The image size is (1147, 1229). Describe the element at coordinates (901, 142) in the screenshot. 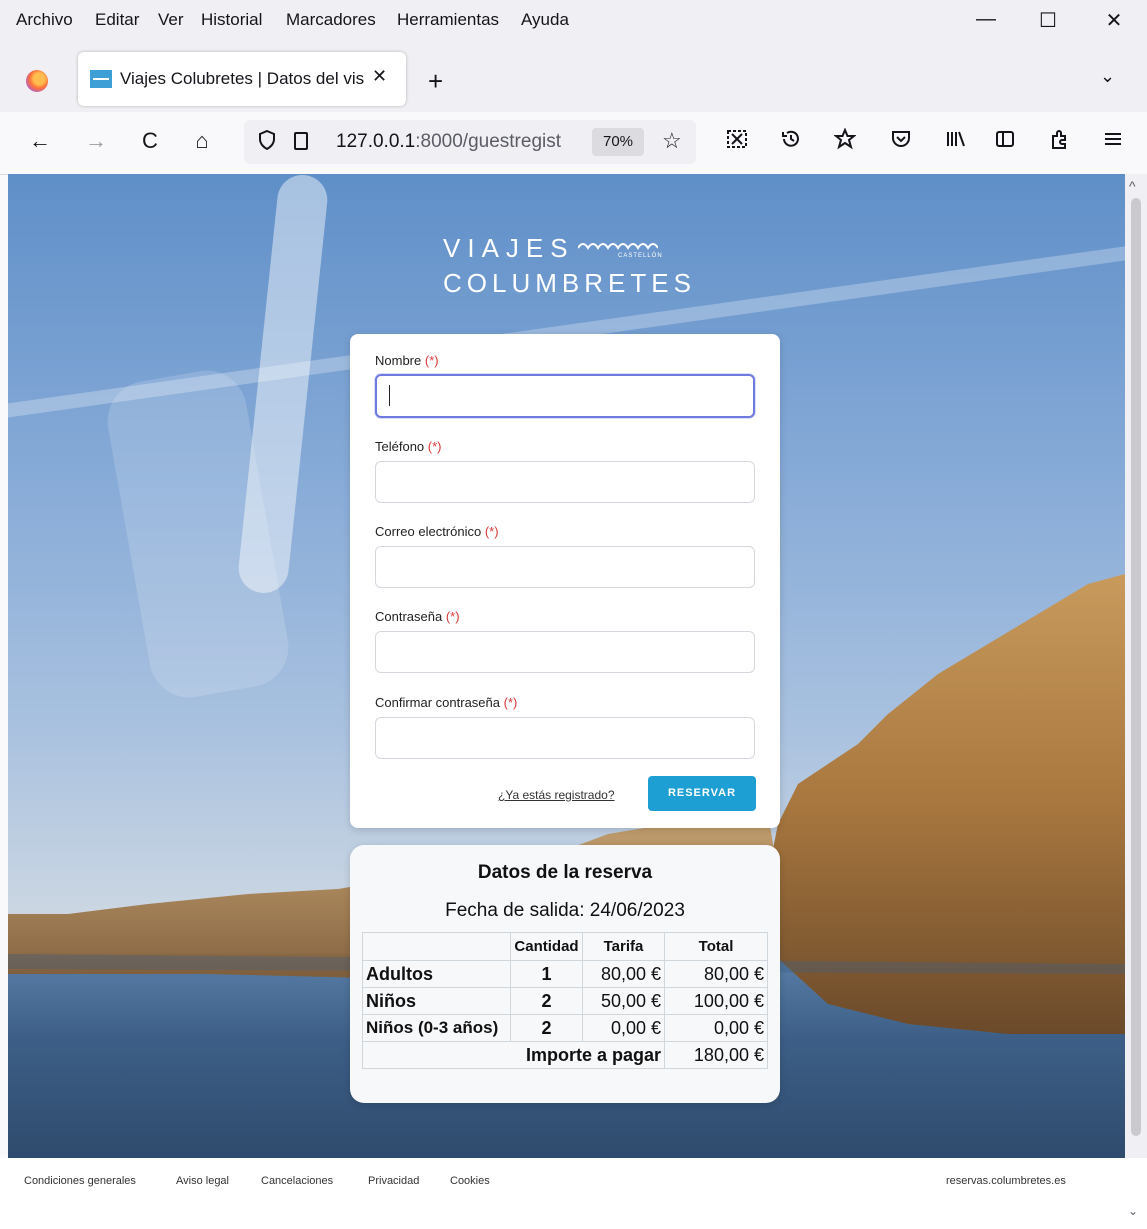

I see `pocket-icon` at that location.